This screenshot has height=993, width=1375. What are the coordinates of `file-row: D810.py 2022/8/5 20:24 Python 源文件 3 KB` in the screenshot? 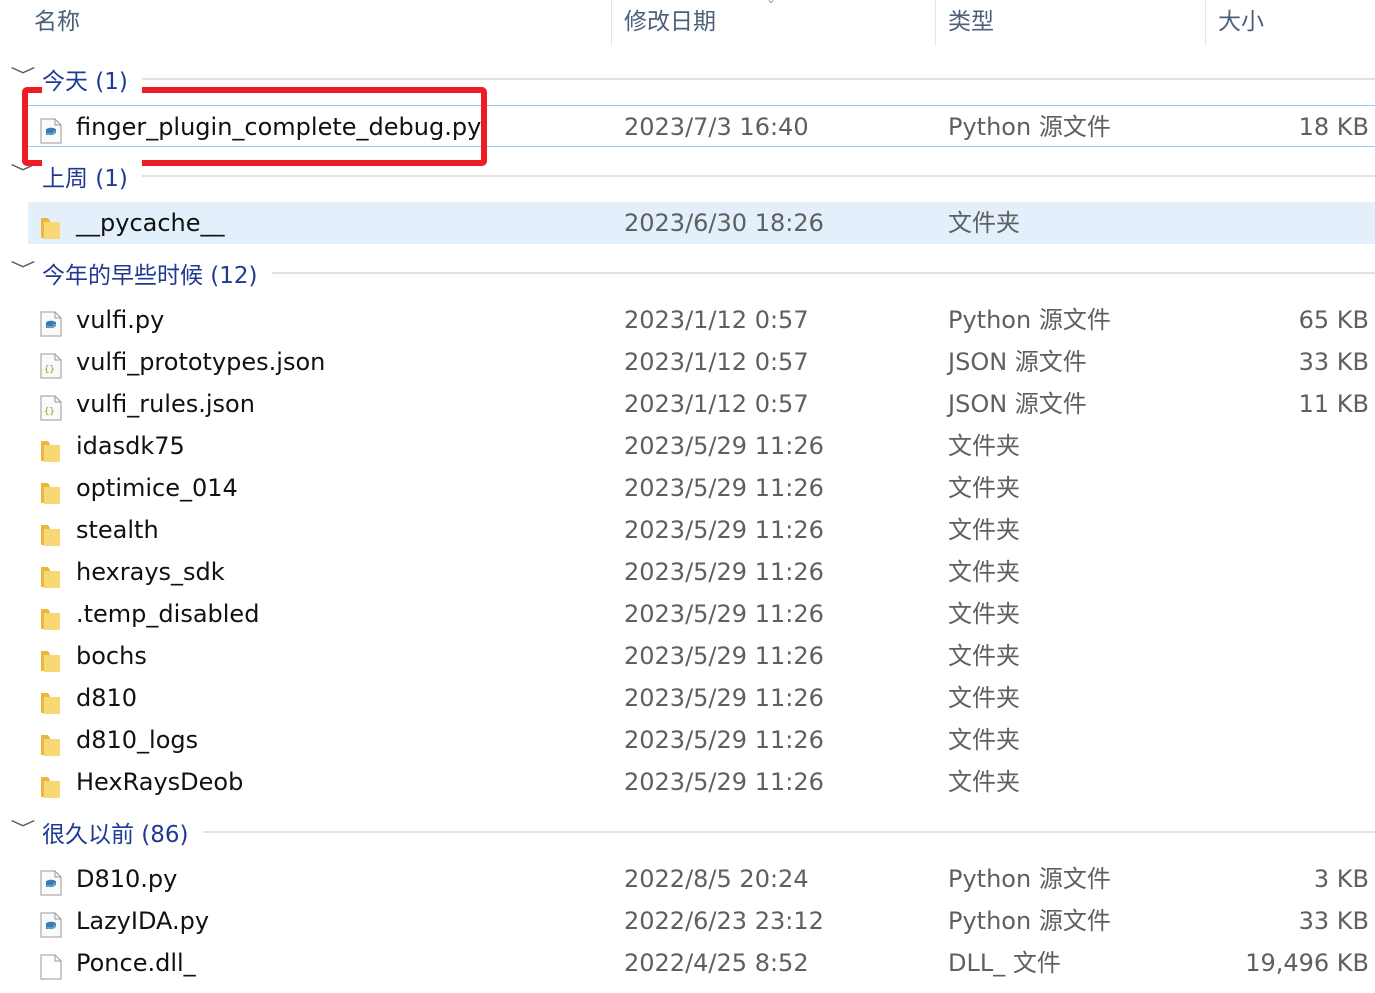 It's located at (687, 879).